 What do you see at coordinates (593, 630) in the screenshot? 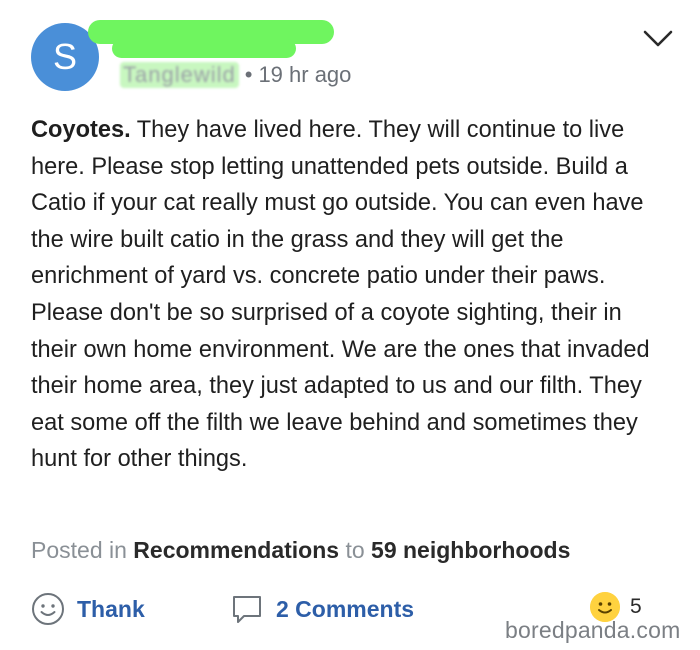
I see `watermark: boredpanda.com` at bounding box center [593, 630].